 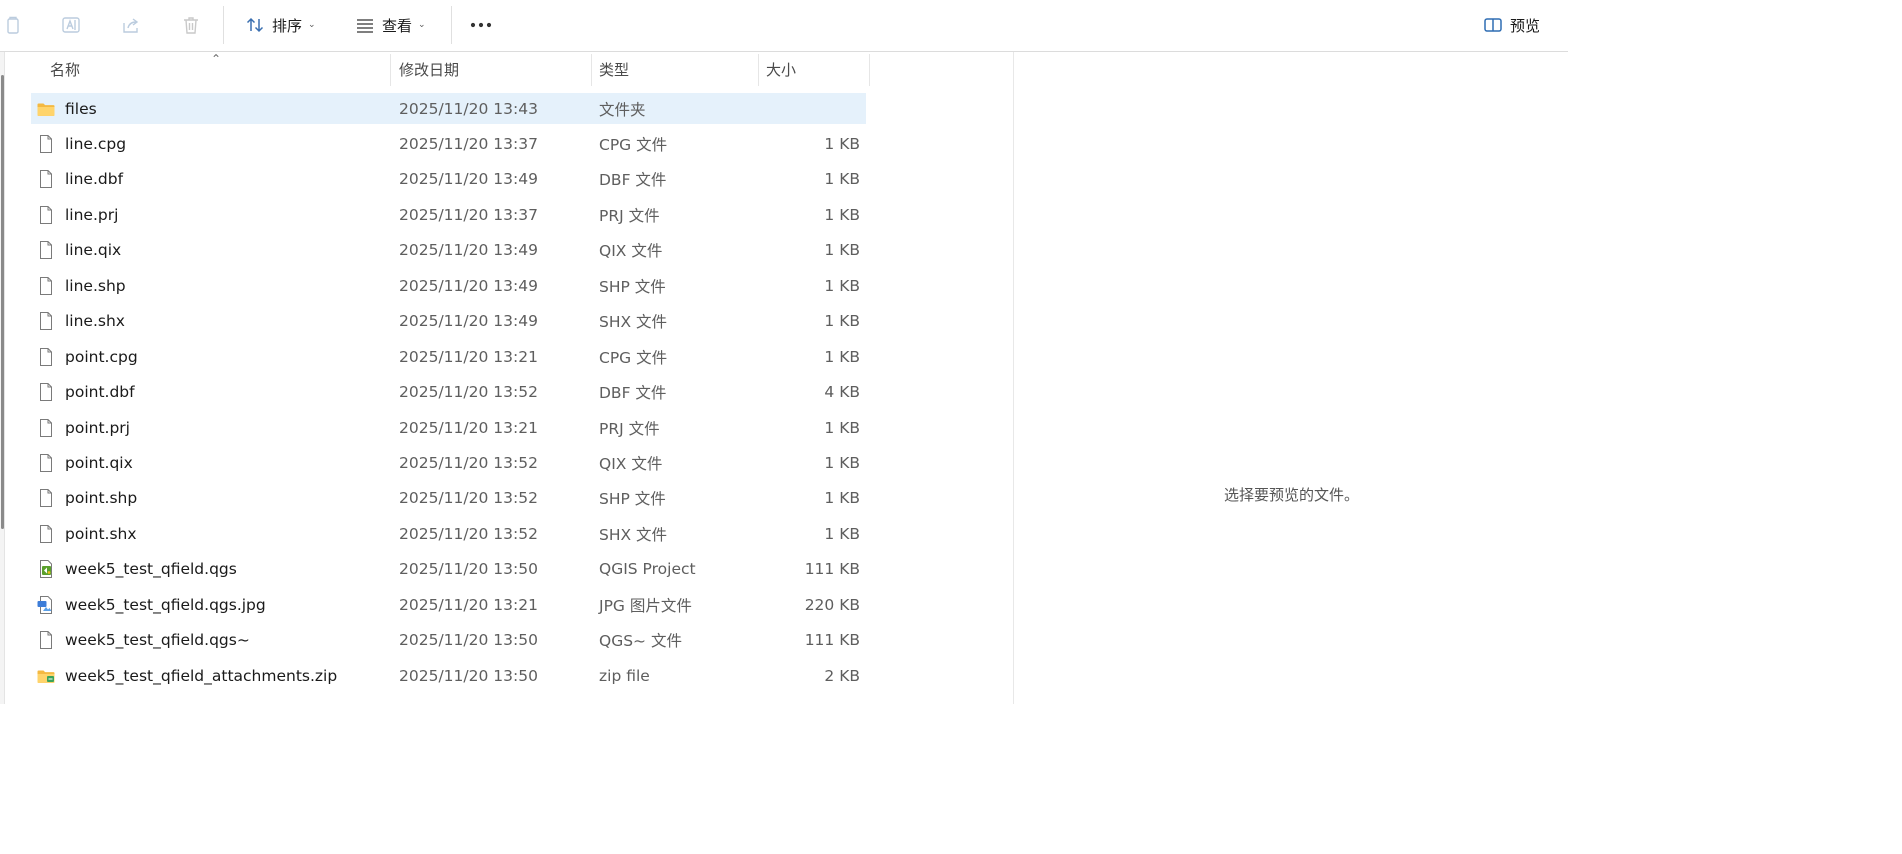 I want to click on column-header-size: 大小, so click(x=816, y=69).